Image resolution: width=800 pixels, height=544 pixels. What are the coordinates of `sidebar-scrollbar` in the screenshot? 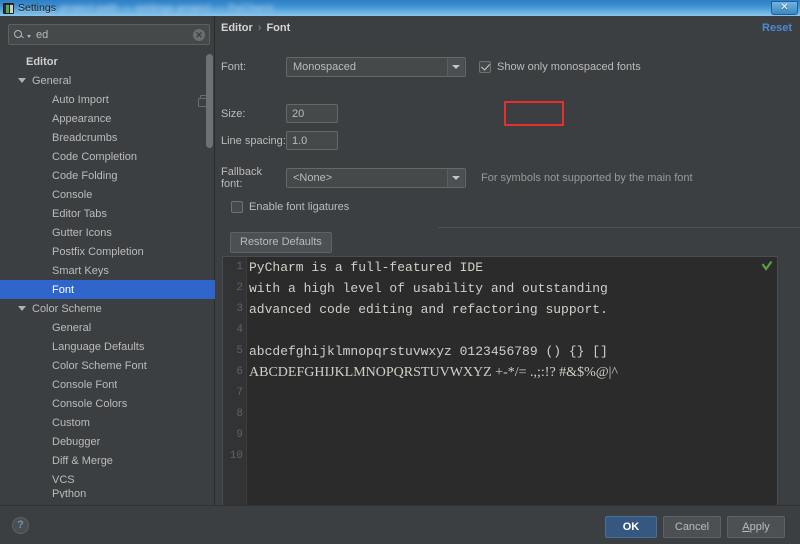 It's located at (209, 101).